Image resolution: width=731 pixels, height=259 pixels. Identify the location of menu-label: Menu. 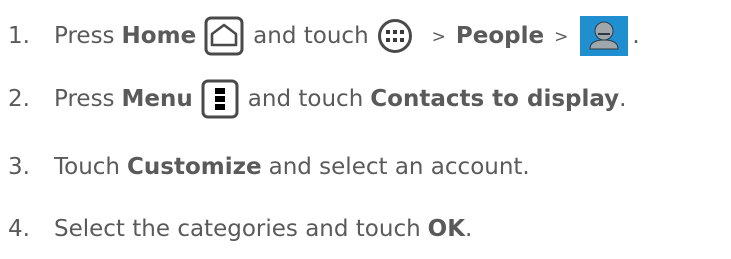
(157, 99).